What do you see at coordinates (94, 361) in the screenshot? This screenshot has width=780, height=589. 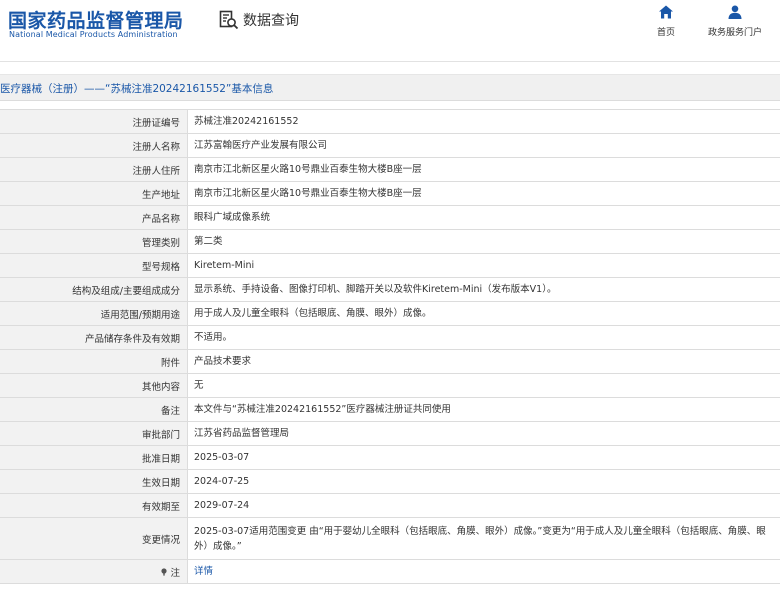 I see `row-label: 附件` at bounding box center [94, 361].